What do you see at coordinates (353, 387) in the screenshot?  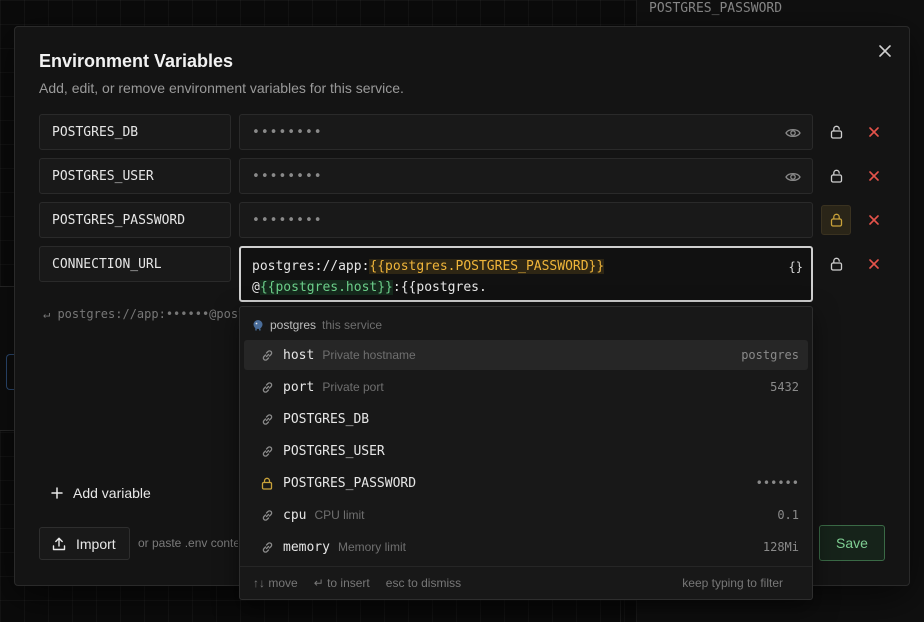 I see `item-description: Private port` at bounding box center [353, 387].